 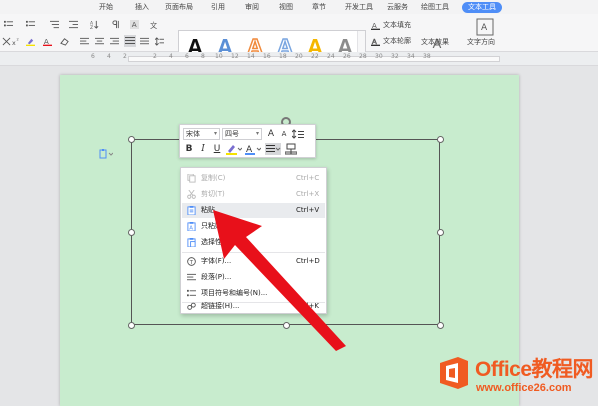 I want to click on clear-format-icon, so click(x=6, y=41).